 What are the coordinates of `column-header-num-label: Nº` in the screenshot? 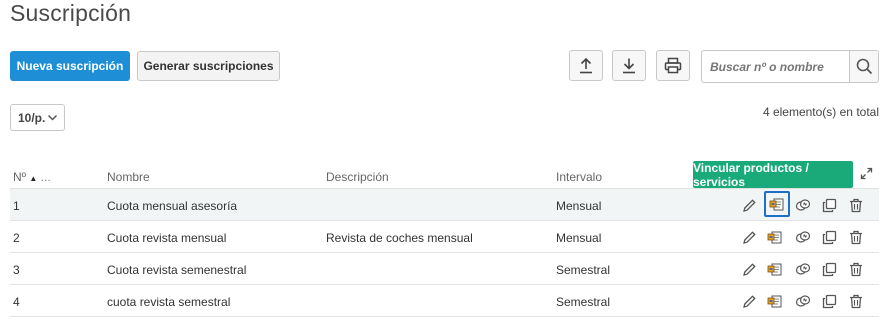 It's located at (20, 177).